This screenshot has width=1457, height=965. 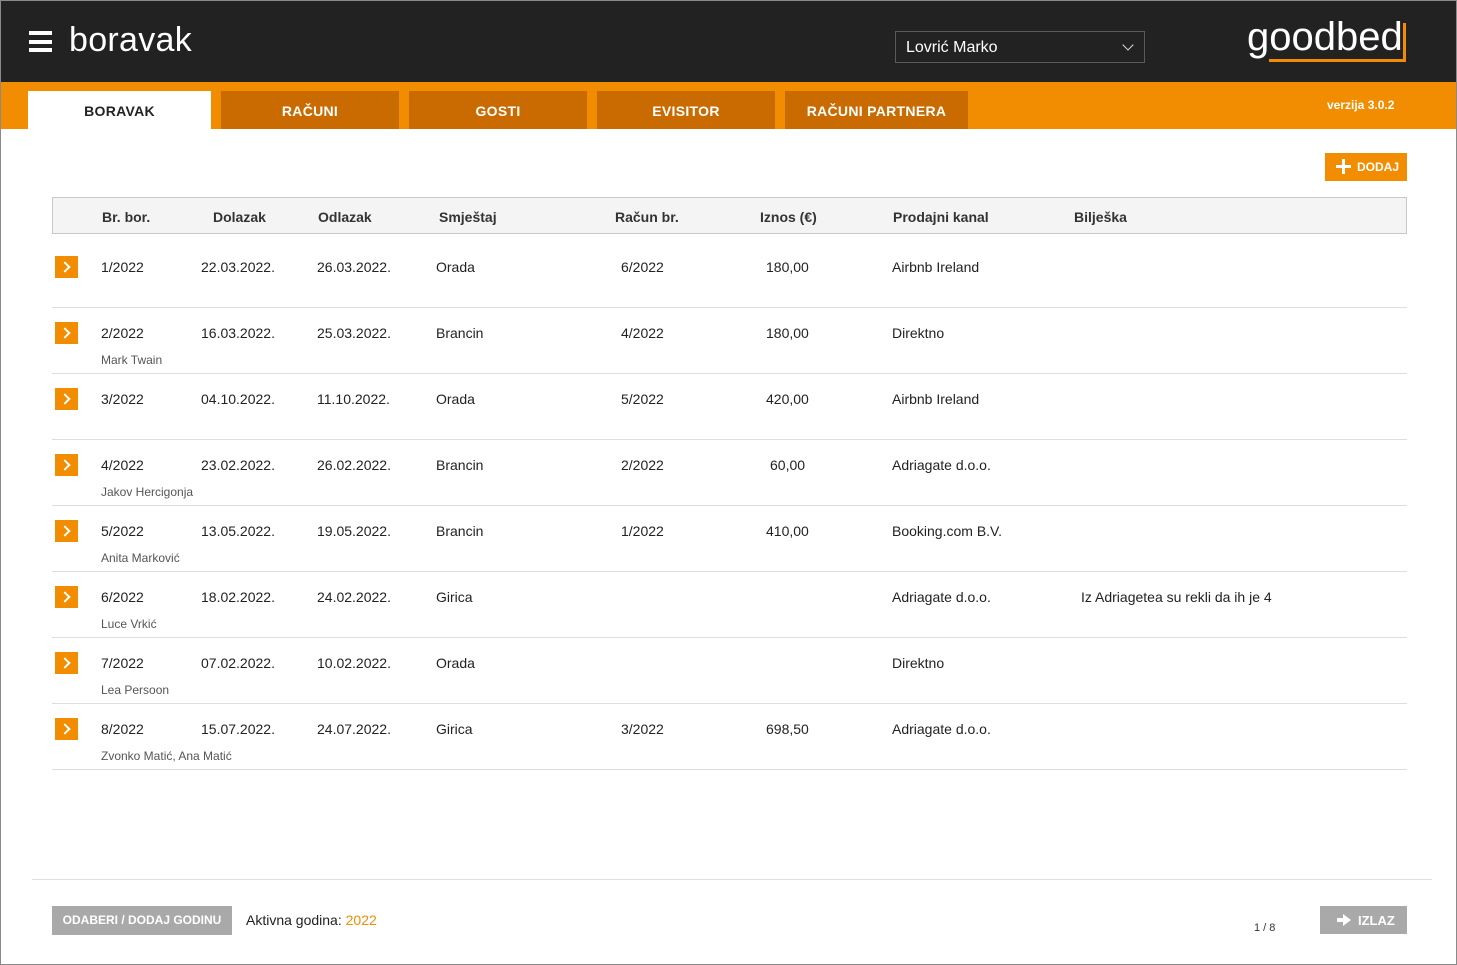 What do you see at coordinates (642, 267) in the screenshot?
I see `cell-racun-br: 6/2022` at bounding box center [642, 267].